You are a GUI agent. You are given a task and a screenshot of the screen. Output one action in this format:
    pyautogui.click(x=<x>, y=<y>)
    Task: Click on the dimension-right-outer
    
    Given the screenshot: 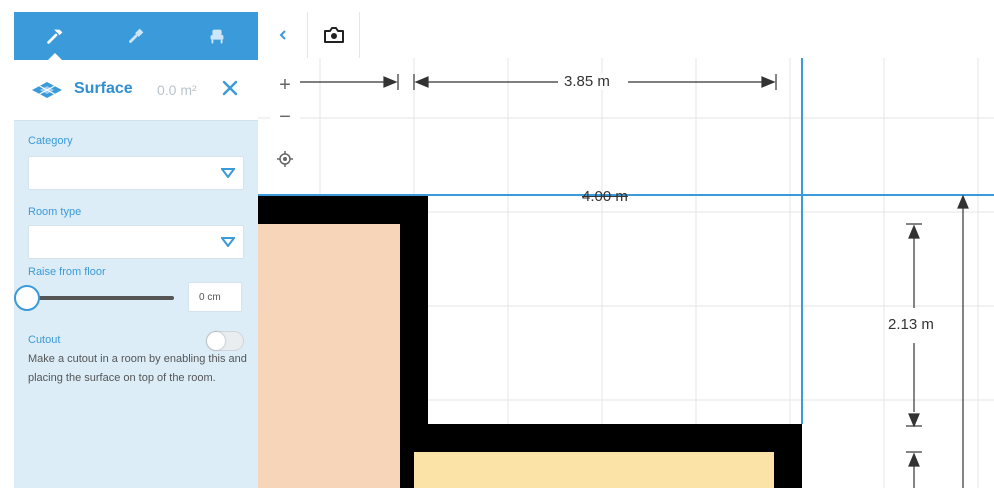 What is the action you would take?
    pyautogui.click(x=963, y=341)
    